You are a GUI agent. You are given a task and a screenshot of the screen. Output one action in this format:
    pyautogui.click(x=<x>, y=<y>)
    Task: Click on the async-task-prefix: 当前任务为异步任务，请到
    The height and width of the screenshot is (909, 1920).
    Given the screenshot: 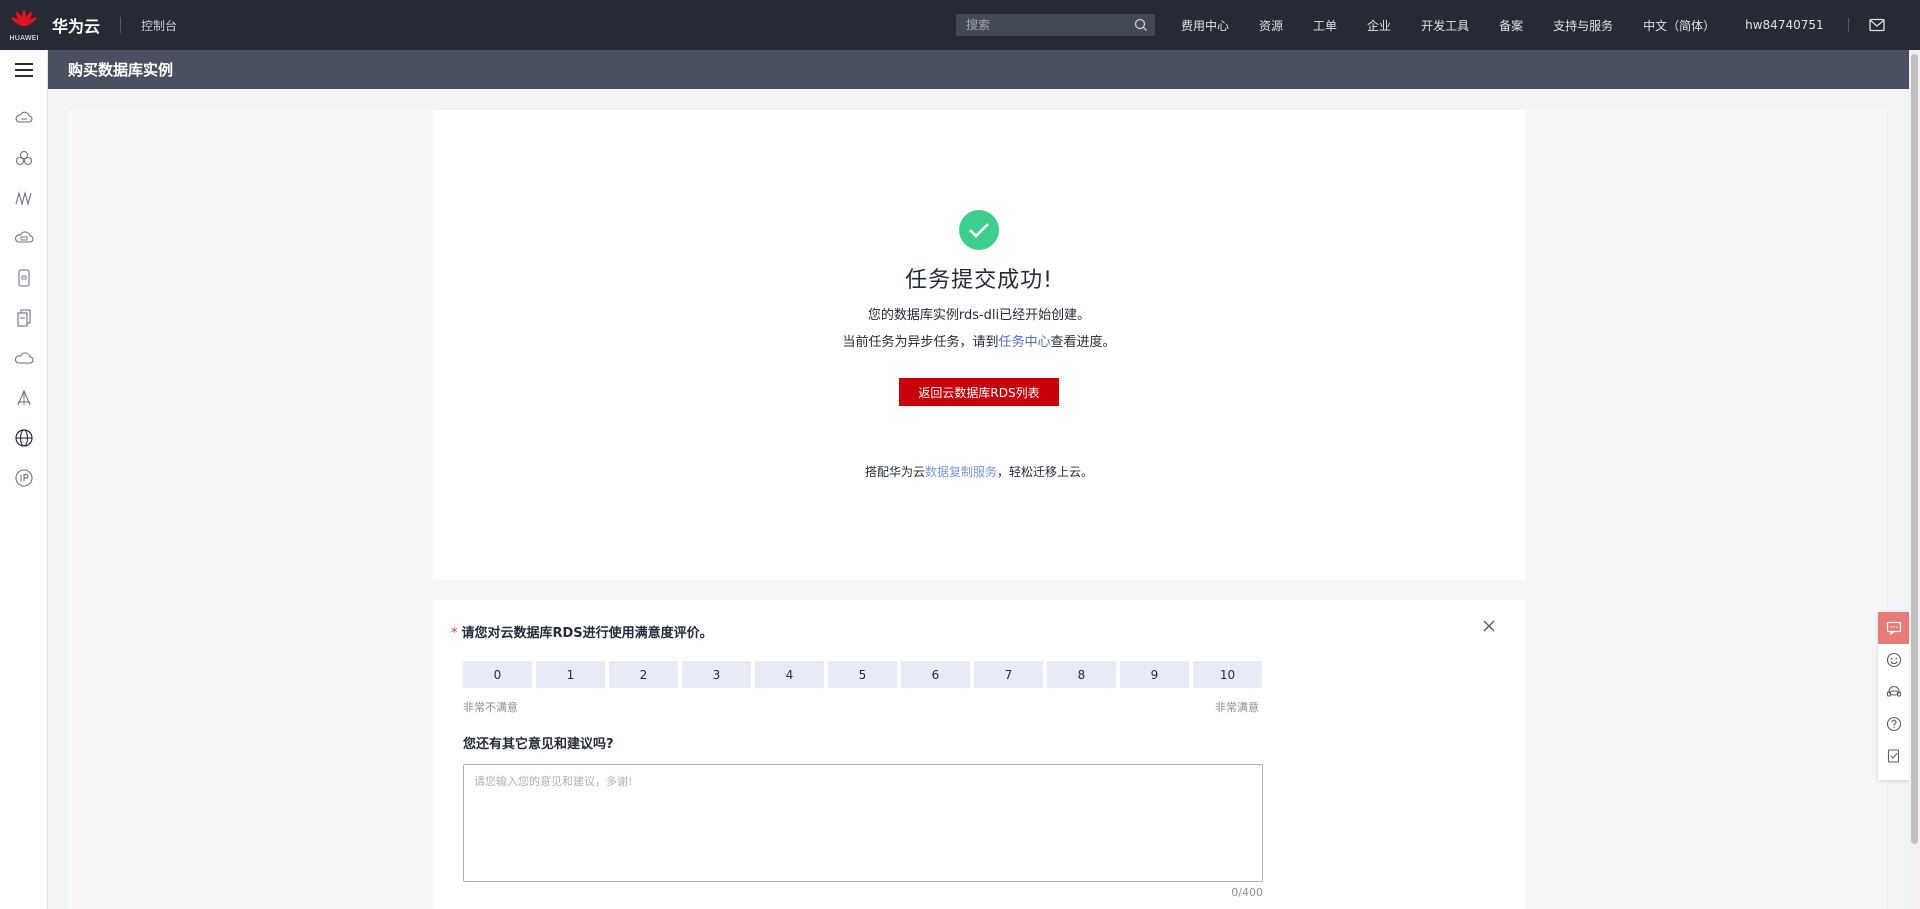 What is the action you would take?
    pyautogui.click(x=920, y=342)
    